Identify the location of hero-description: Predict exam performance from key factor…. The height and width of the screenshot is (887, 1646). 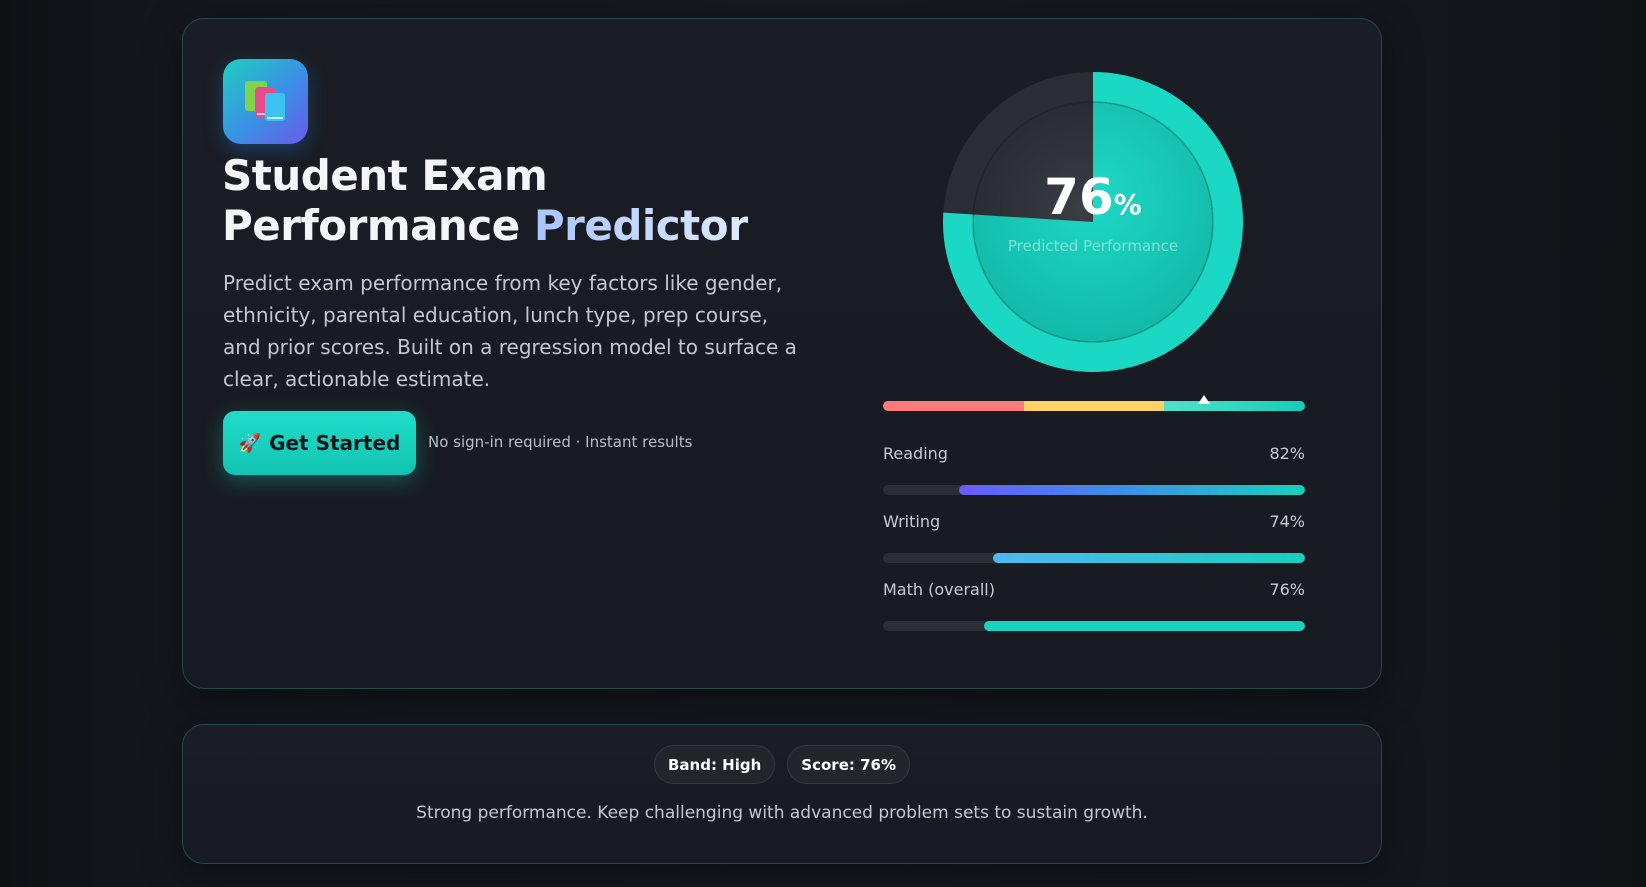
(510, 331).